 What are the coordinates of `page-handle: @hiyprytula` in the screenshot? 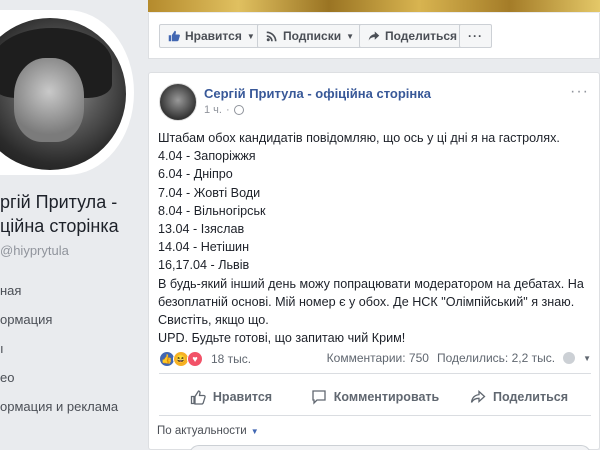 It's located at (34, 250).